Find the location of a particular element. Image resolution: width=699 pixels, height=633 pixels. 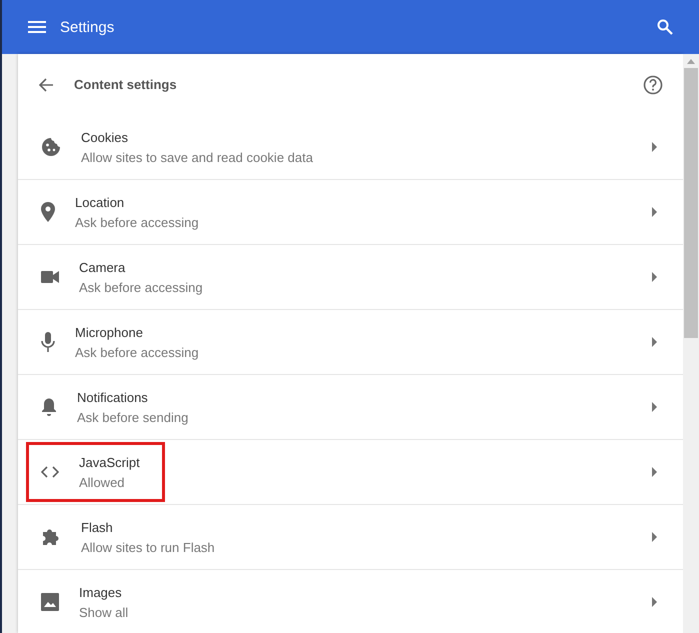

item-title: Camera is located at coordinates (102, 267).